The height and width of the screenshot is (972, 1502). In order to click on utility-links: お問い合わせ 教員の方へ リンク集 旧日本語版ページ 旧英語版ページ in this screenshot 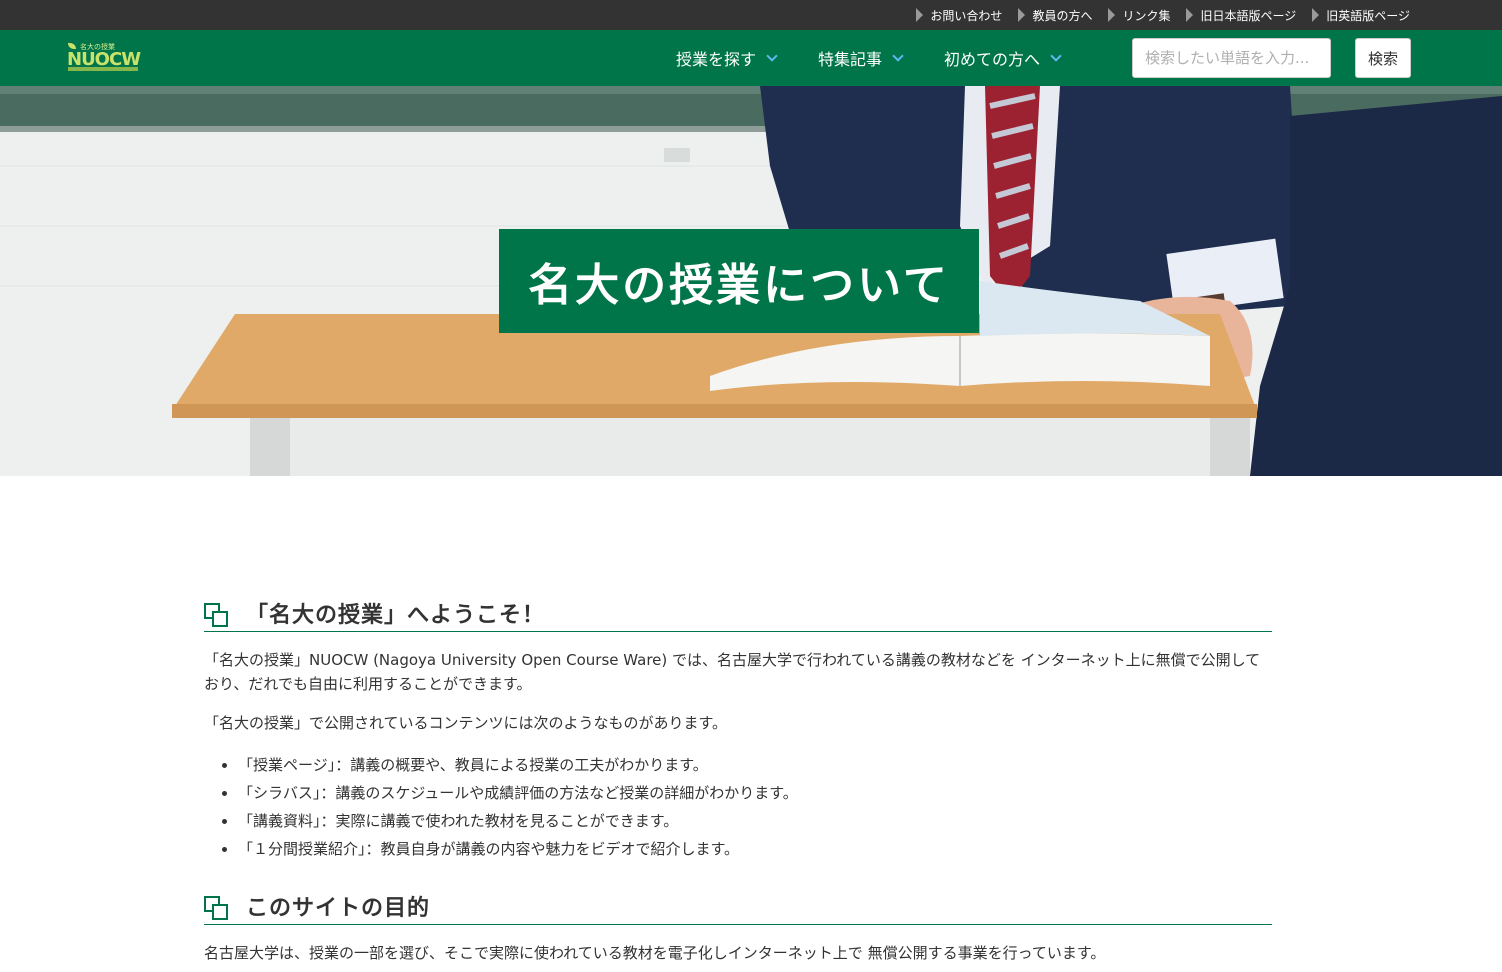, I will do `click(1163, 15)`.